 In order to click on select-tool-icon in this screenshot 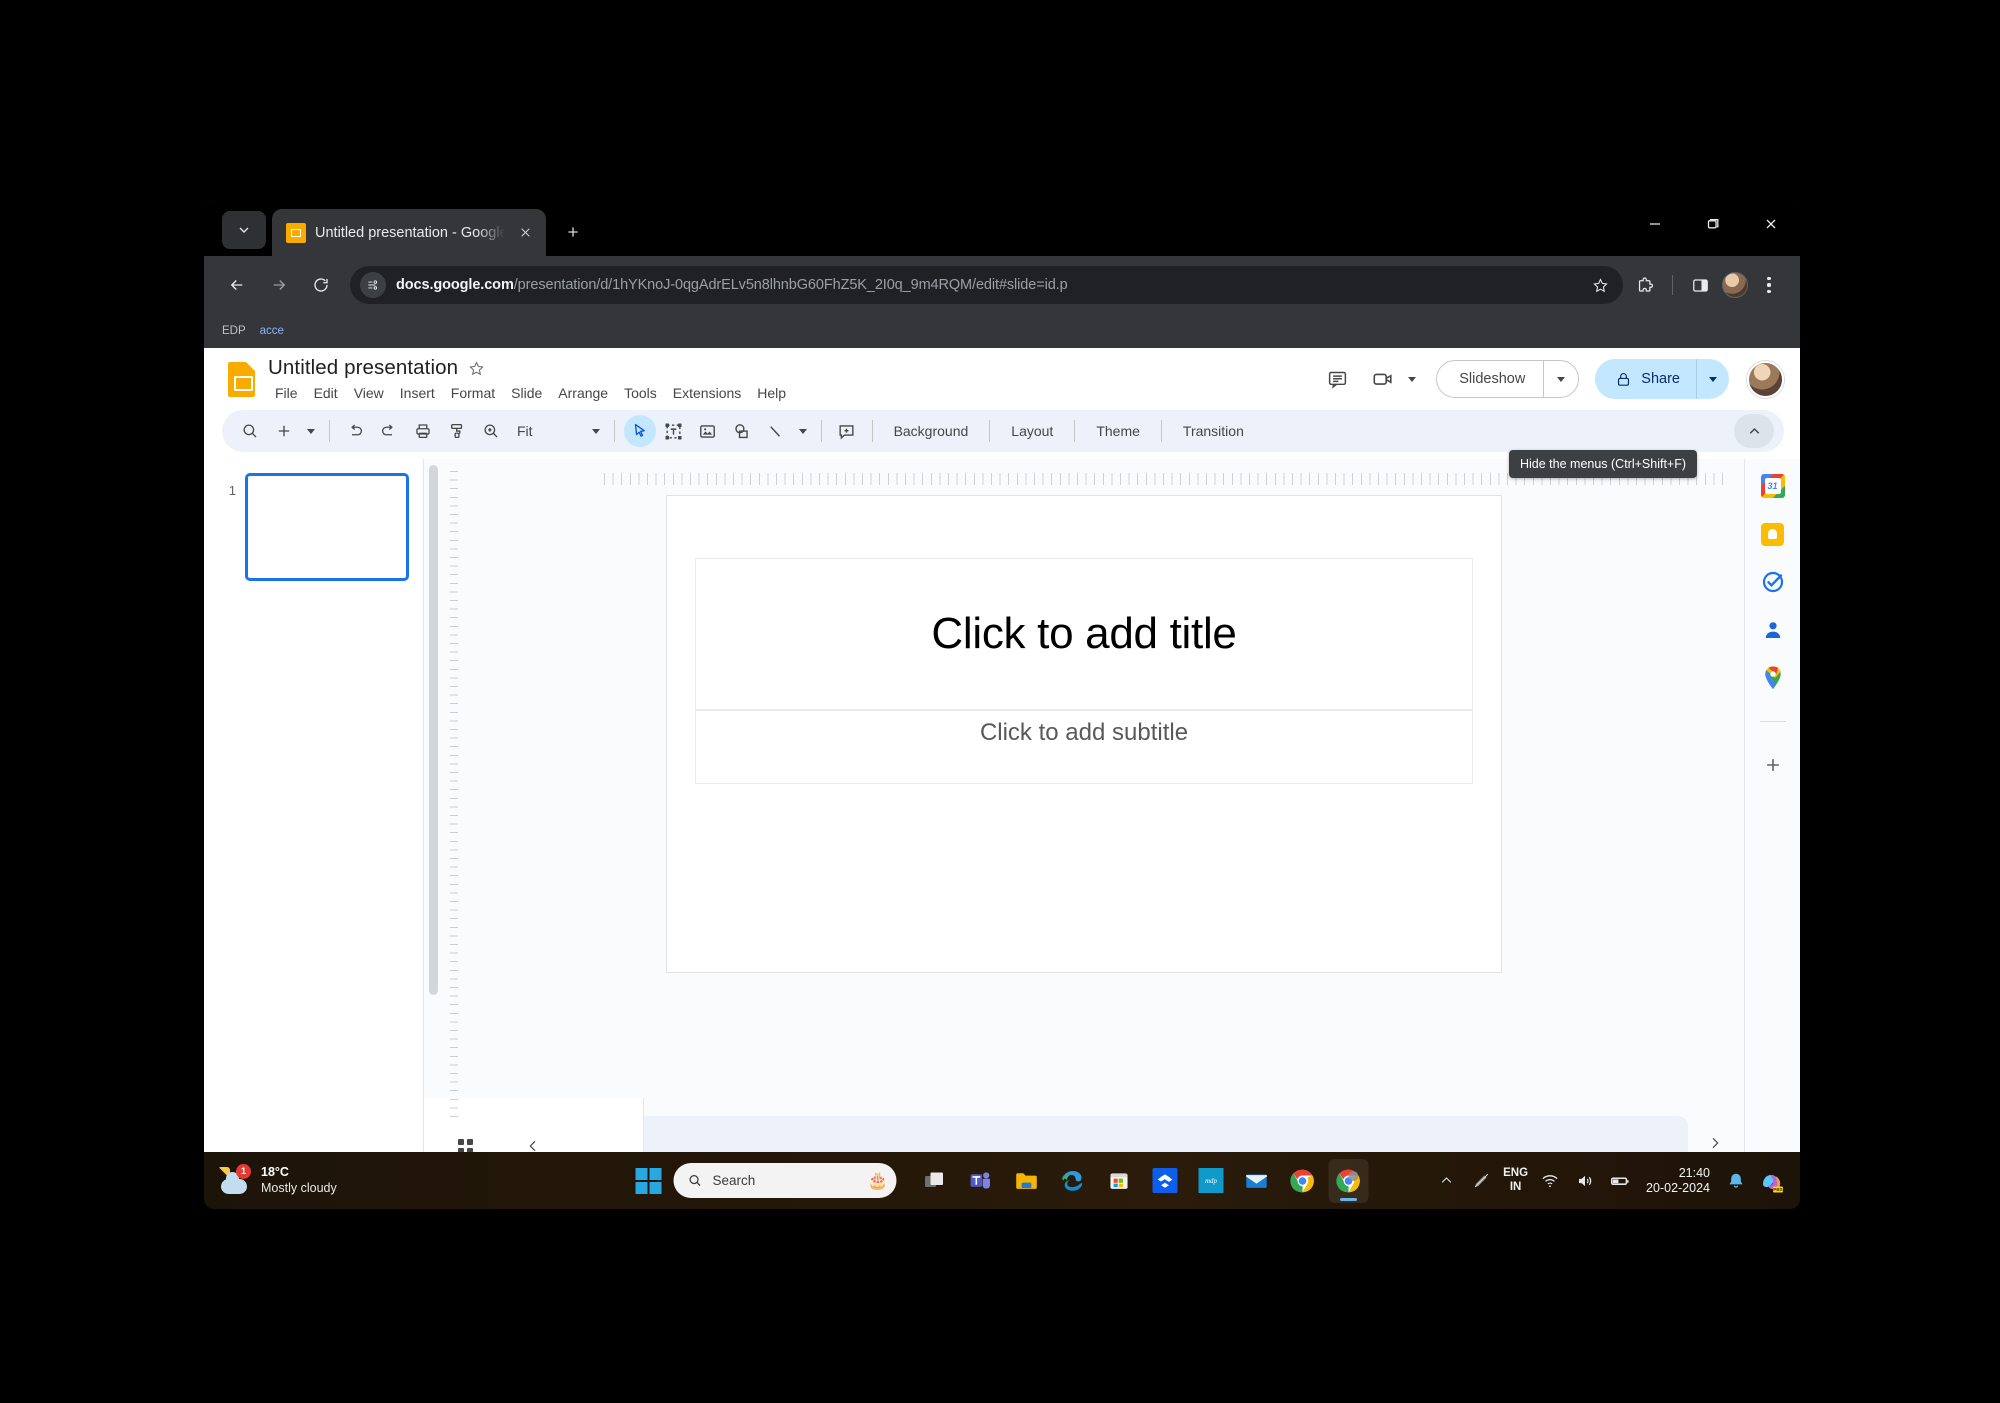, I will do `click(639, 431)`.